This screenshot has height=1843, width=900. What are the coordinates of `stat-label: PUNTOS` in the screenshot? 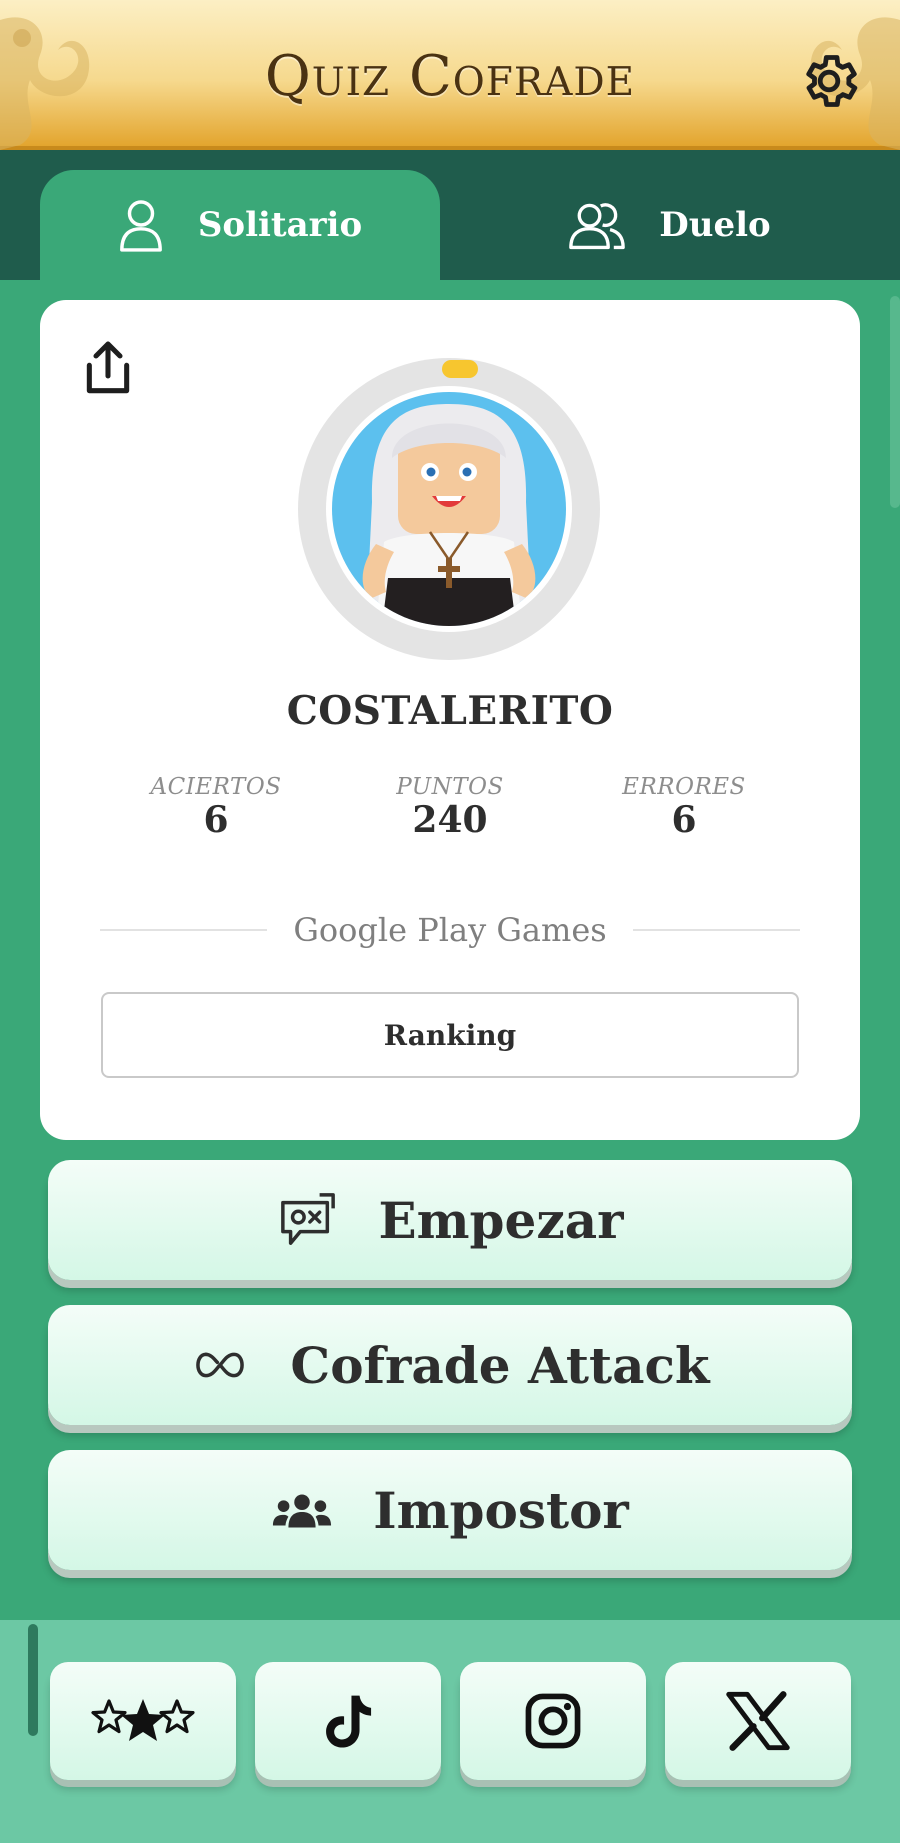 It's located at (450, 787).